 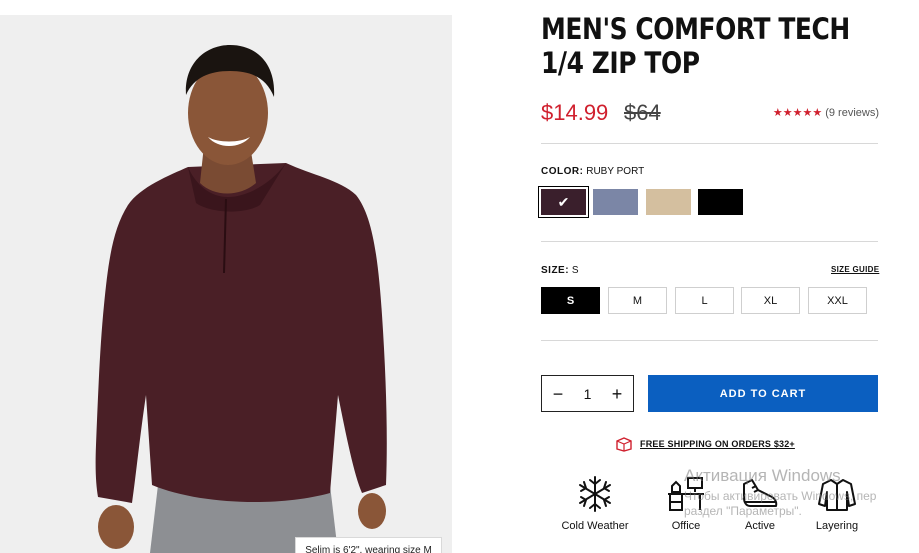 I want to click on free-shipping: FREE SHIPPING ON ORDERS $32+, so click(x=704, y=444).